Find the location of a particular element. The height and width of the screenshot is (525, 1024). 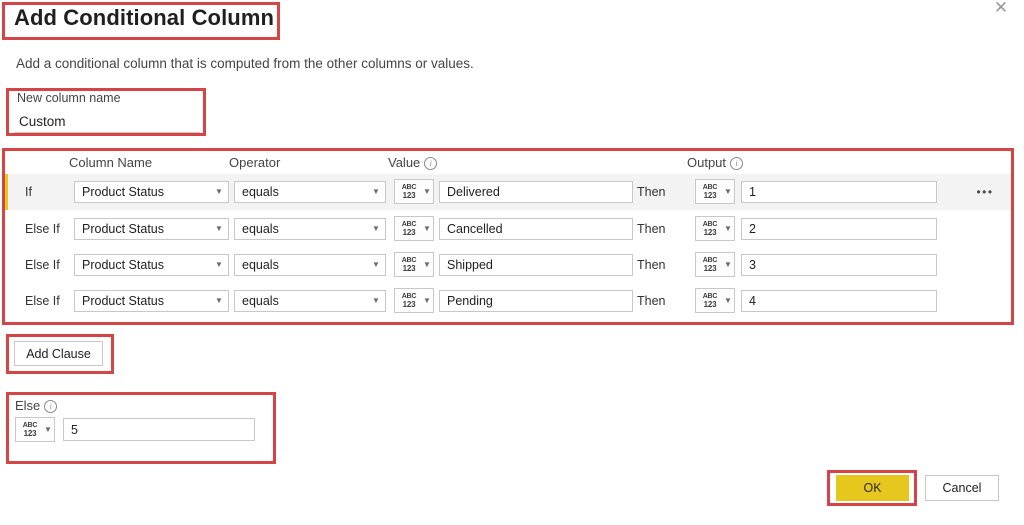

more-options-button: ••• is located at coordinates (985, 192).